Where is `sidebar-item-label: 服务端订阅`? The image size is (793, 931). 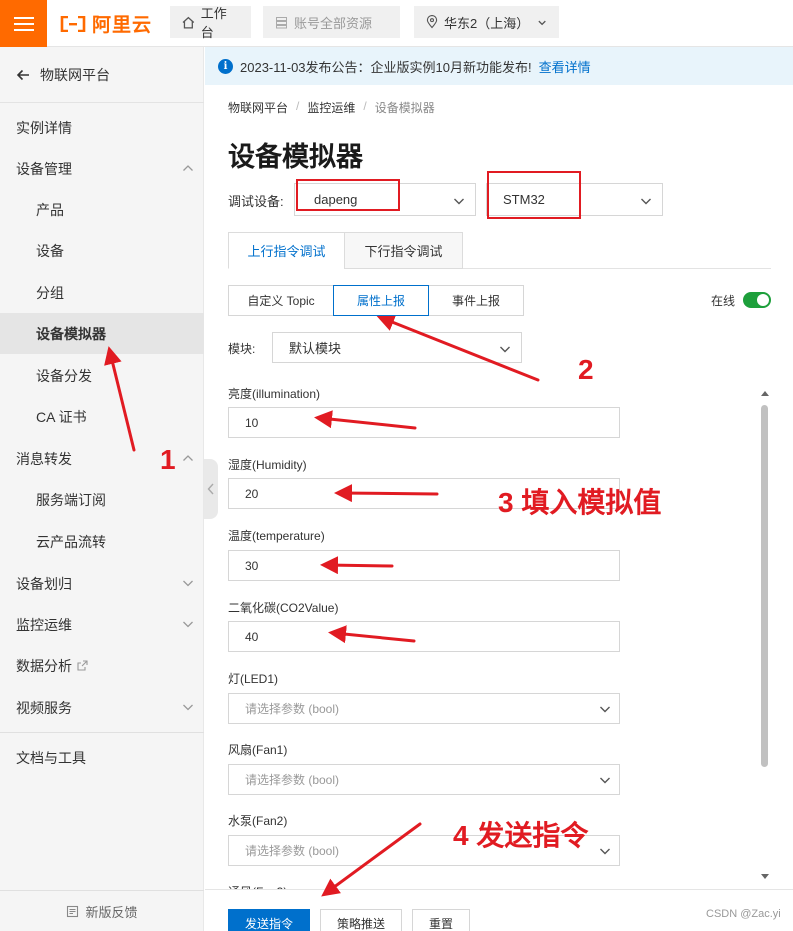
sidebar-item-label: 服务端订阅 is located at coordinates (71, 499).